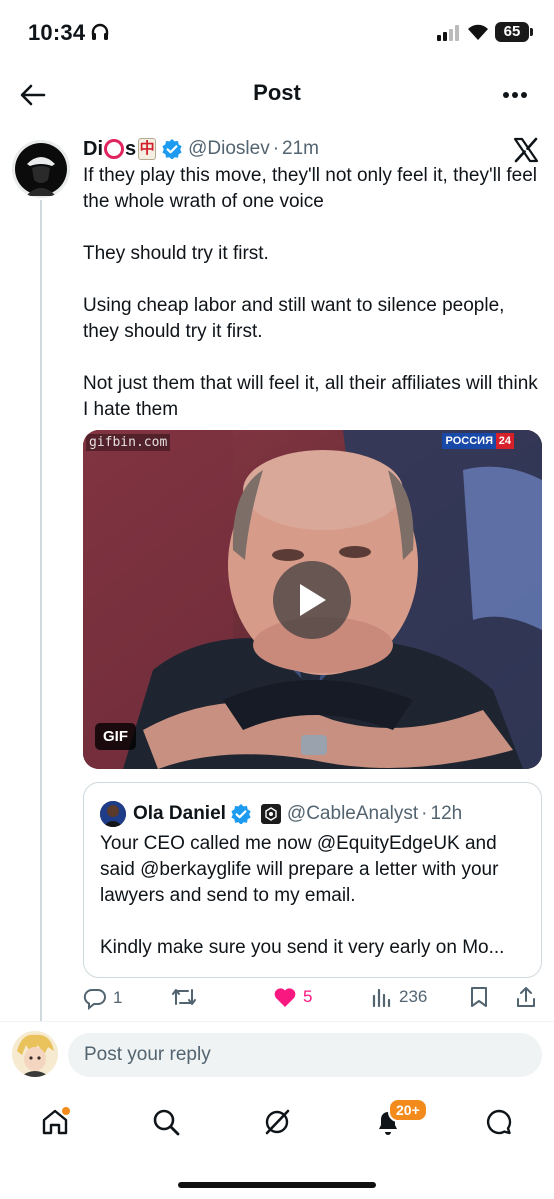 This screenshot has height=1199, width=554. I want to click on headphones-icon, so click(100, 34).